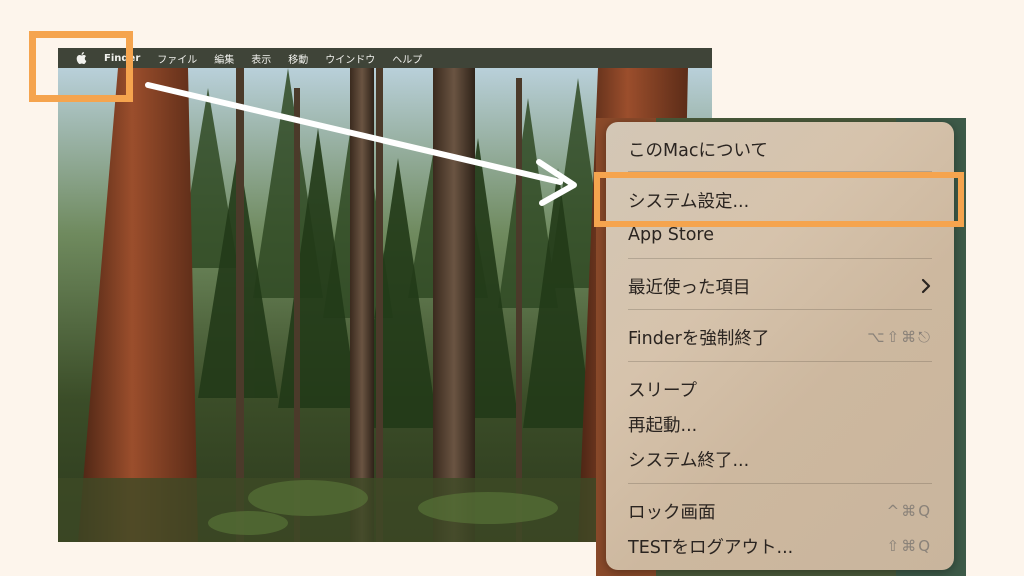 The width and height of the screenshot is (1024, 576). What do you see at coordinates (780, 337) in the screenshot?
I see `menu-item-force-quit: Finderを強制終了 ⌥⇧⌘⎋` at bounding box center [780, 337].